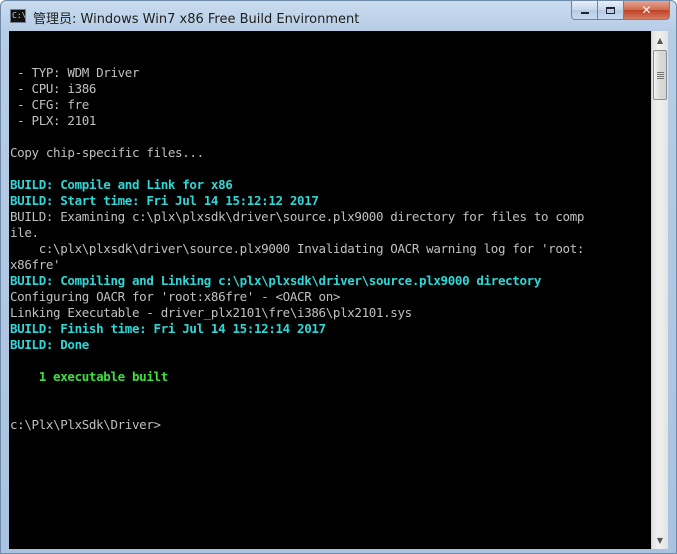 The height and width of the screenshot is (554, 677). I want to click on maximize-icon, so click(610, 10).